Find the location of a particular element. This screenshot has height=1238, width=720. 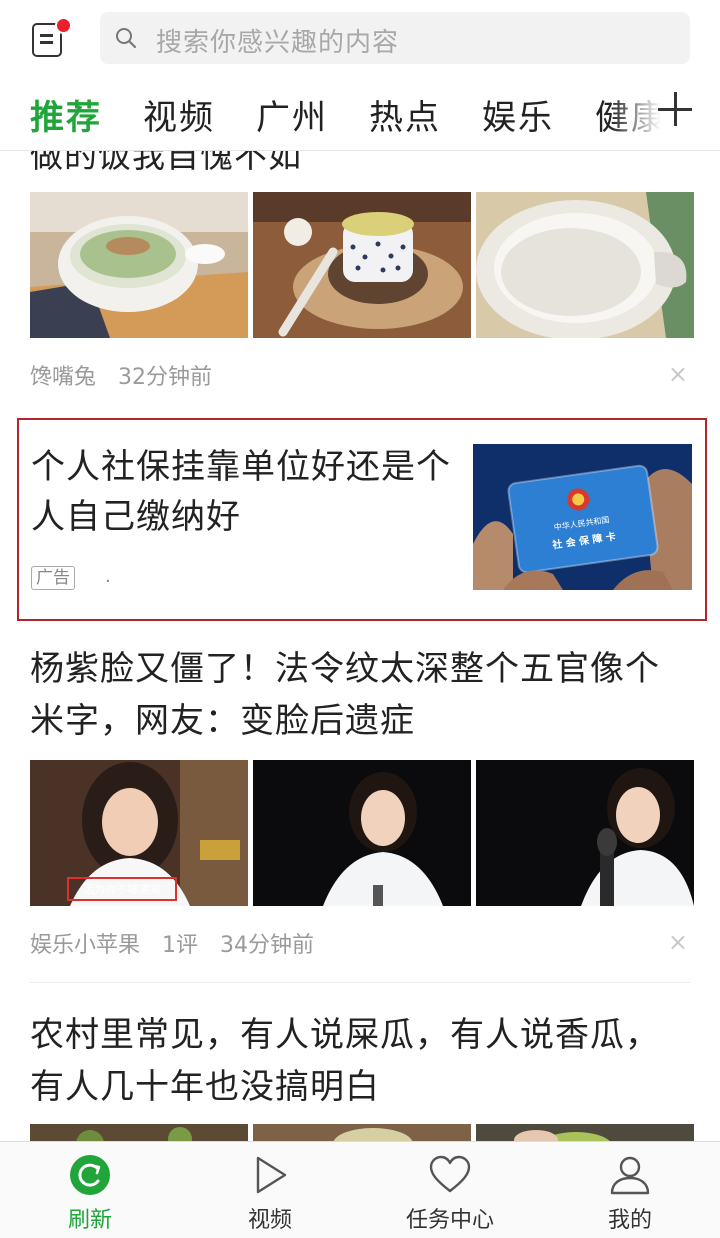

publish-time: 32分钟前 is located at coordinates (165, 377).